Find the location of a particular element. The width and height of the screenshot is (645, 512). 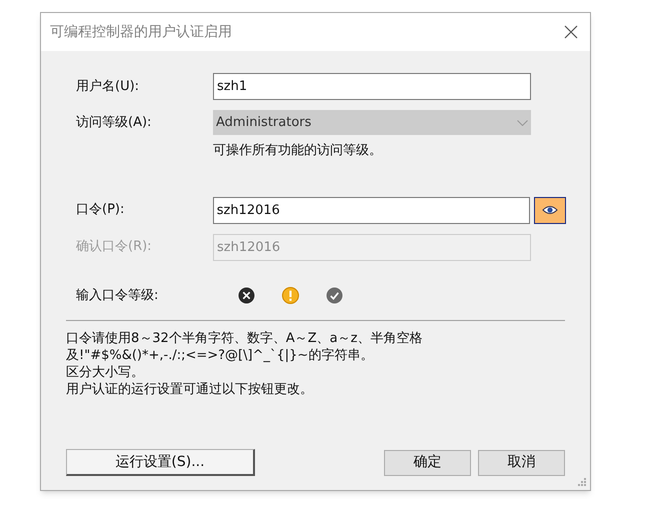

warning-icon is located at coordinates (290, 295).